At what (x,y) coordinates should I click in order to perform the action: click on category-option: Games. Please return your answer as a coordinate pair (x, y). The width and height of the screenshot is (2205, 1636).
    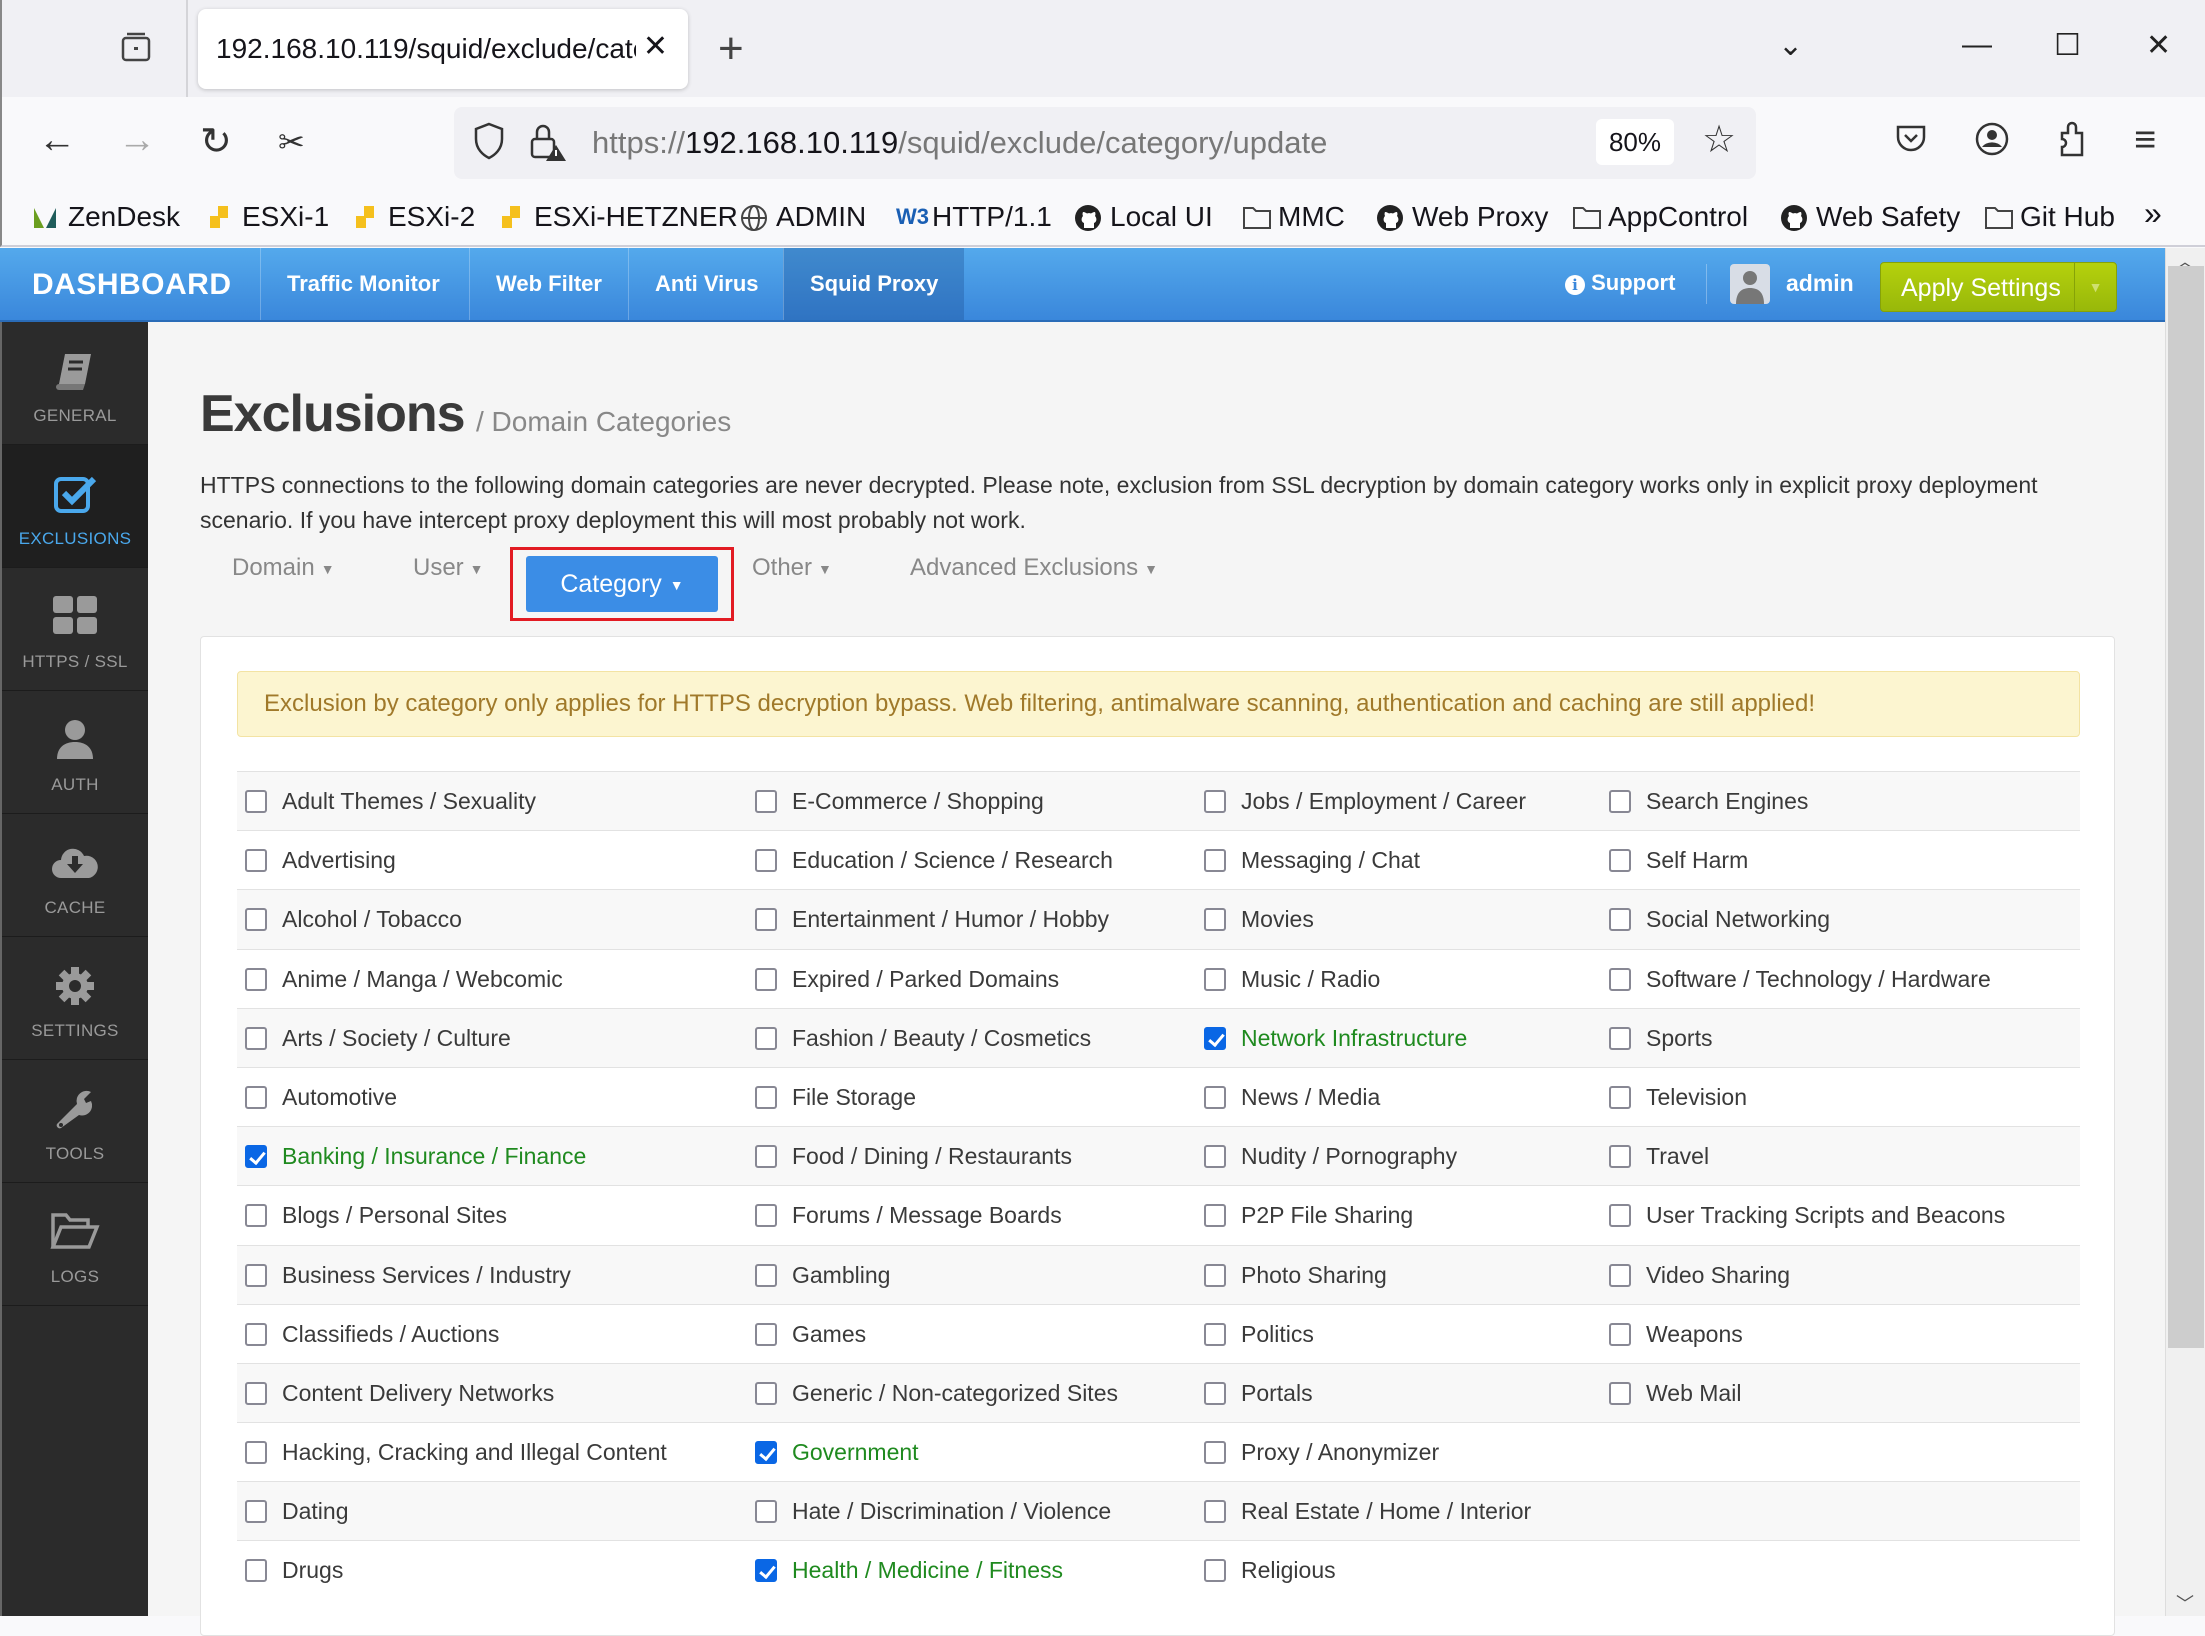
    Looking at the image, I should click on (810, 1334).